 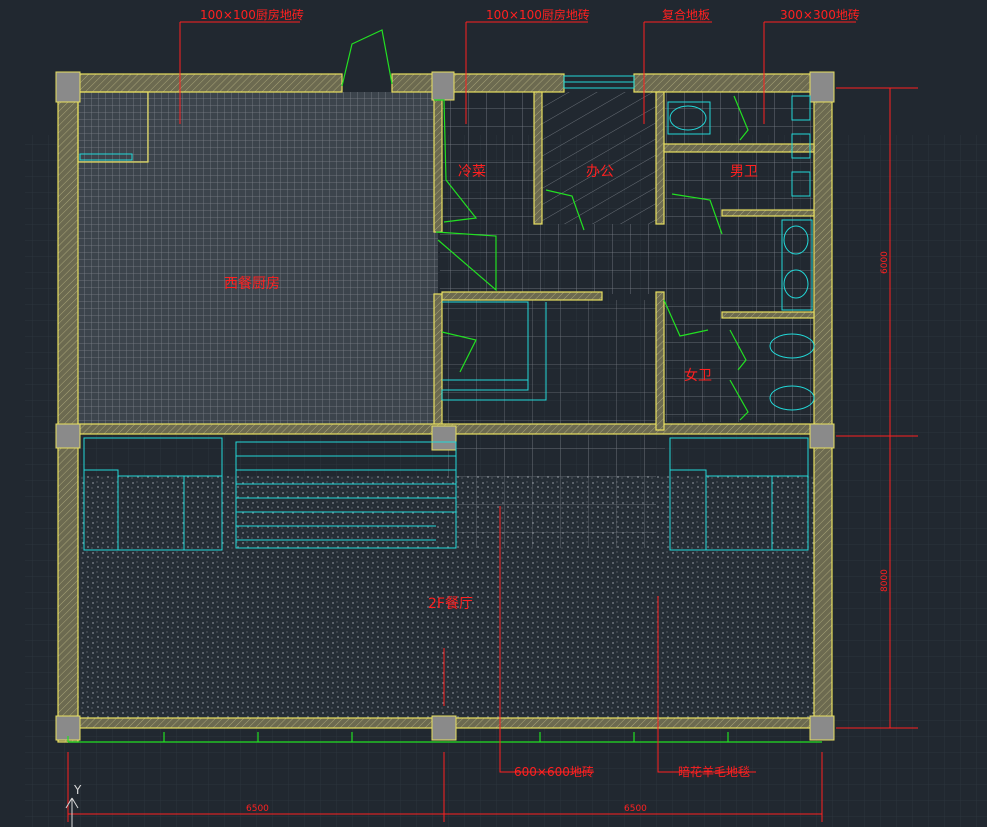 What do you see at coordinates (522, 296) in the screenshot?
I see `wall-corridor-south` at bounding box center [522, 296].